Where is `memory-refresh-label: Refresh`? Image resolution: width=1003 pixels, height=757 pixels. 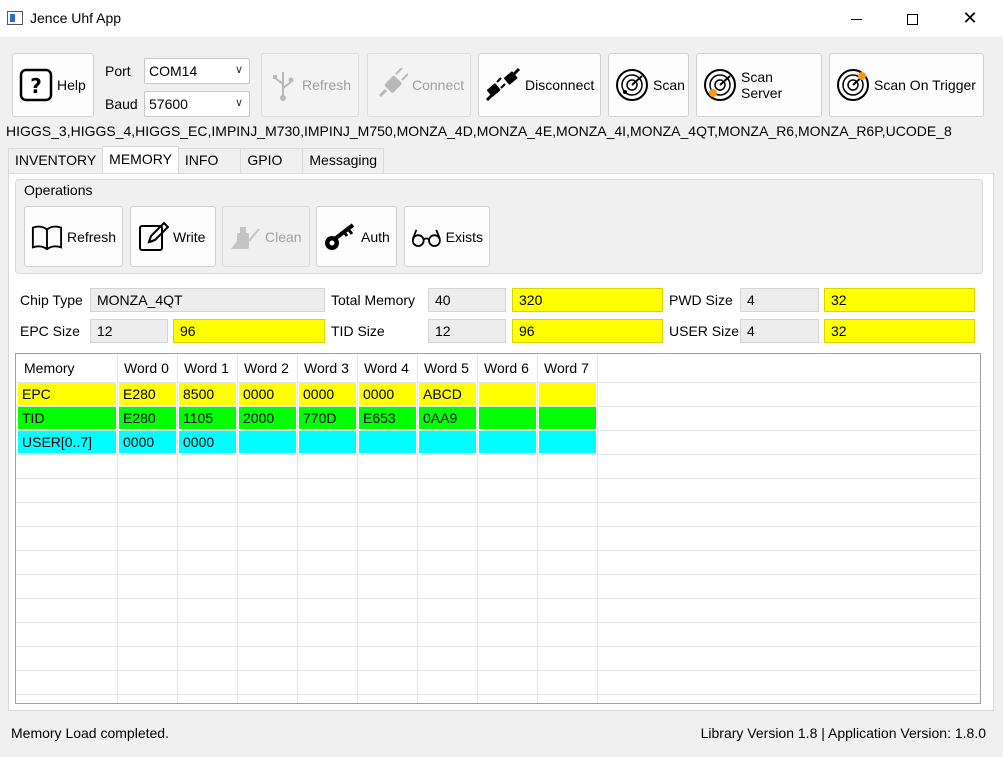
memory-refresh-label: Refresh is located at coordinates (91, 236).